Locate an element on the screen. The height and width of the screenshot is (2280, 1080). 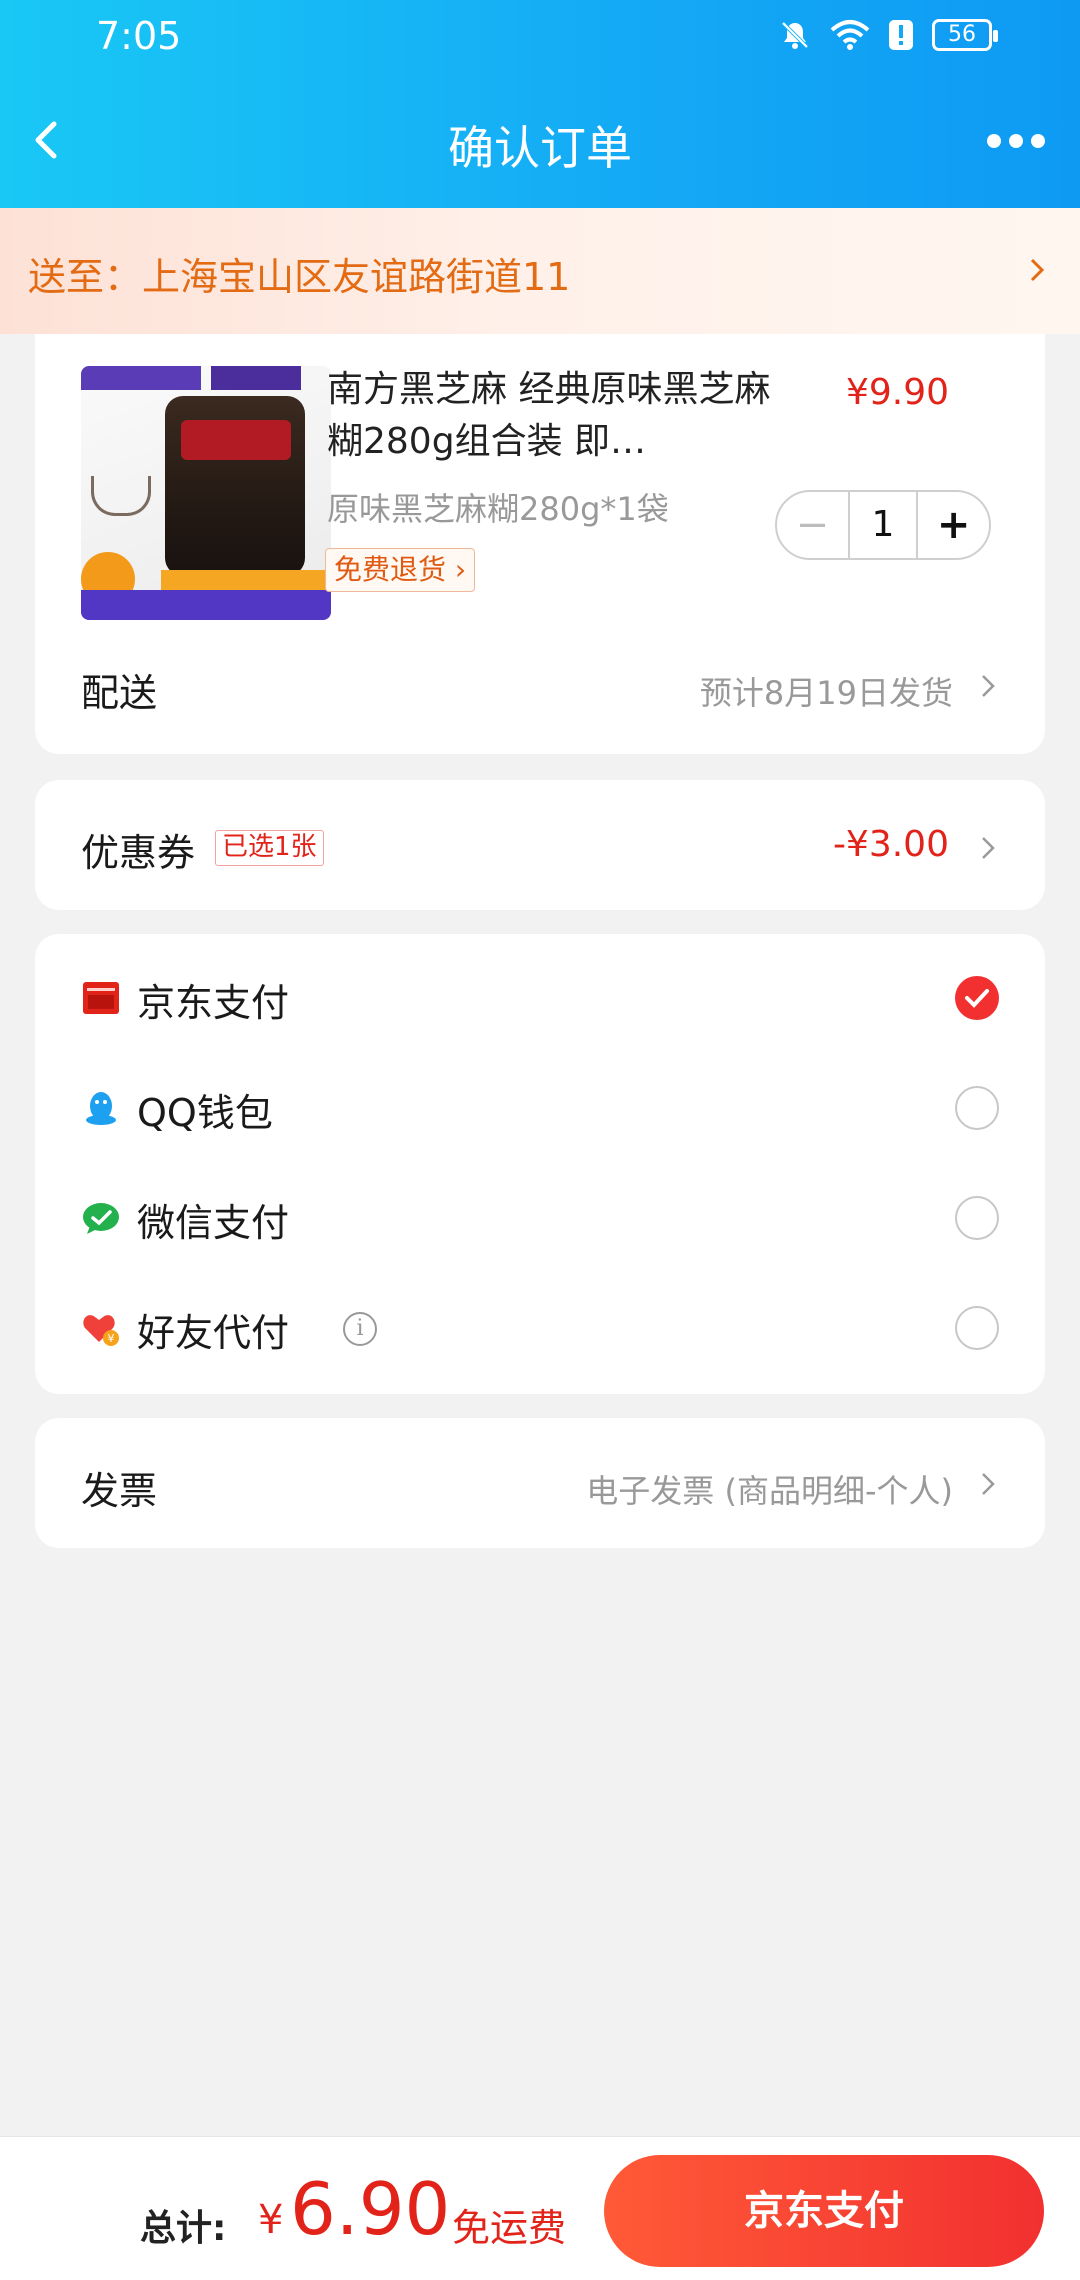
invoice-row: 发票 电子发票 (商品明细-个人) is located at coordinates (540, 1482).